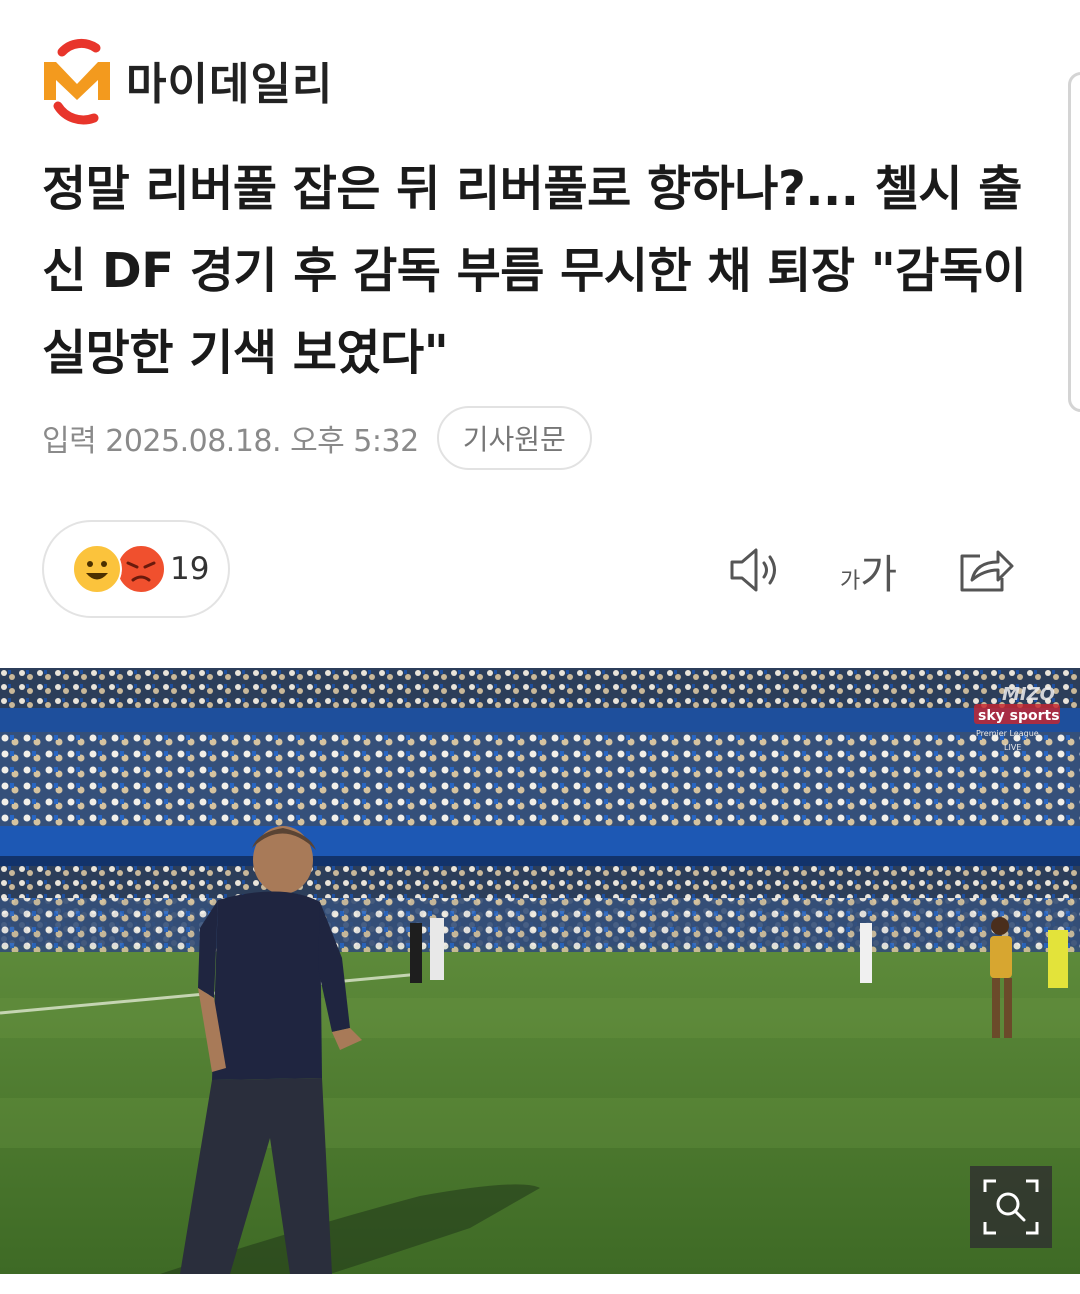 The image size is (1080, 1294). I want to click on logo: 마이데일리, so click(187, 80).